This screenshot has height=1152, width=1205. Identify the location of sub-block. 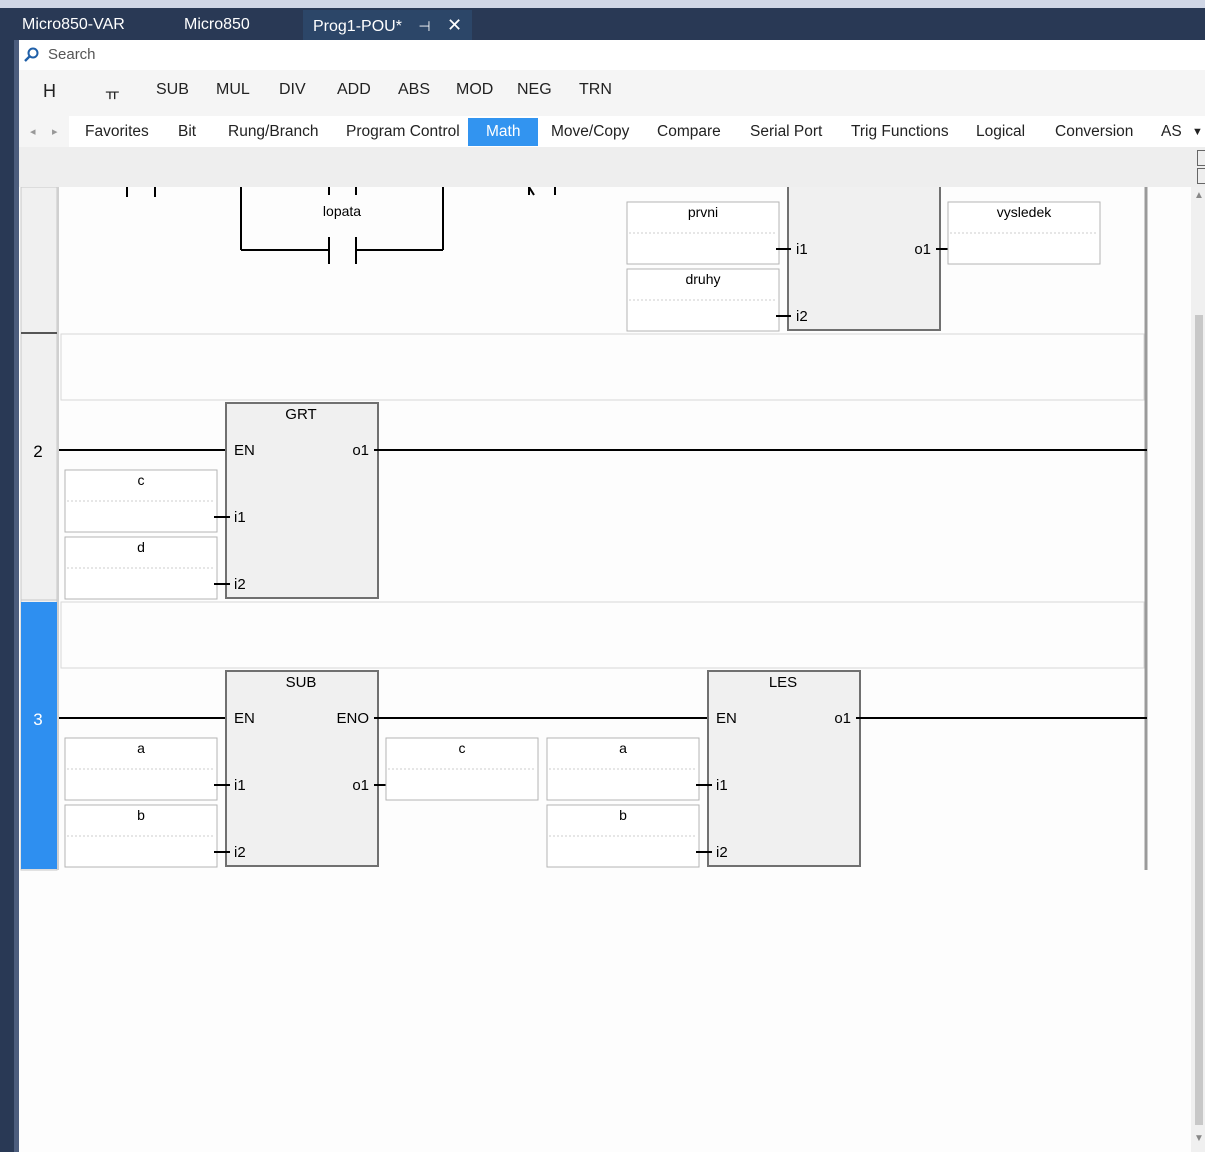
(302, 768).